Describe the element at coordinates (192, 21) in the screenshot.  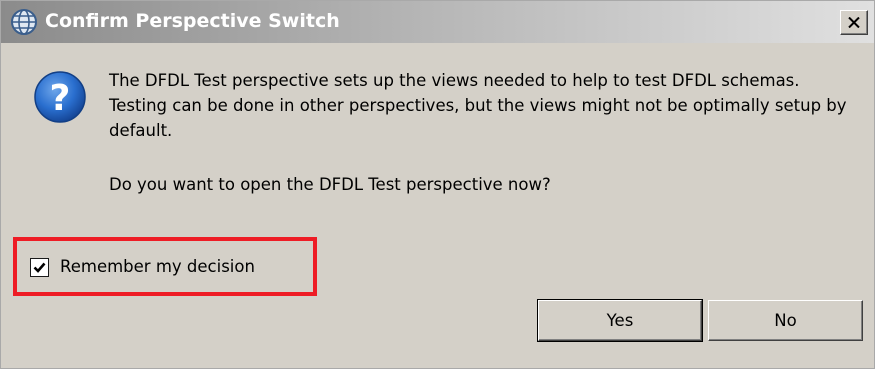
I see `dialog-title: Confirm Perspective Switch` at that location.